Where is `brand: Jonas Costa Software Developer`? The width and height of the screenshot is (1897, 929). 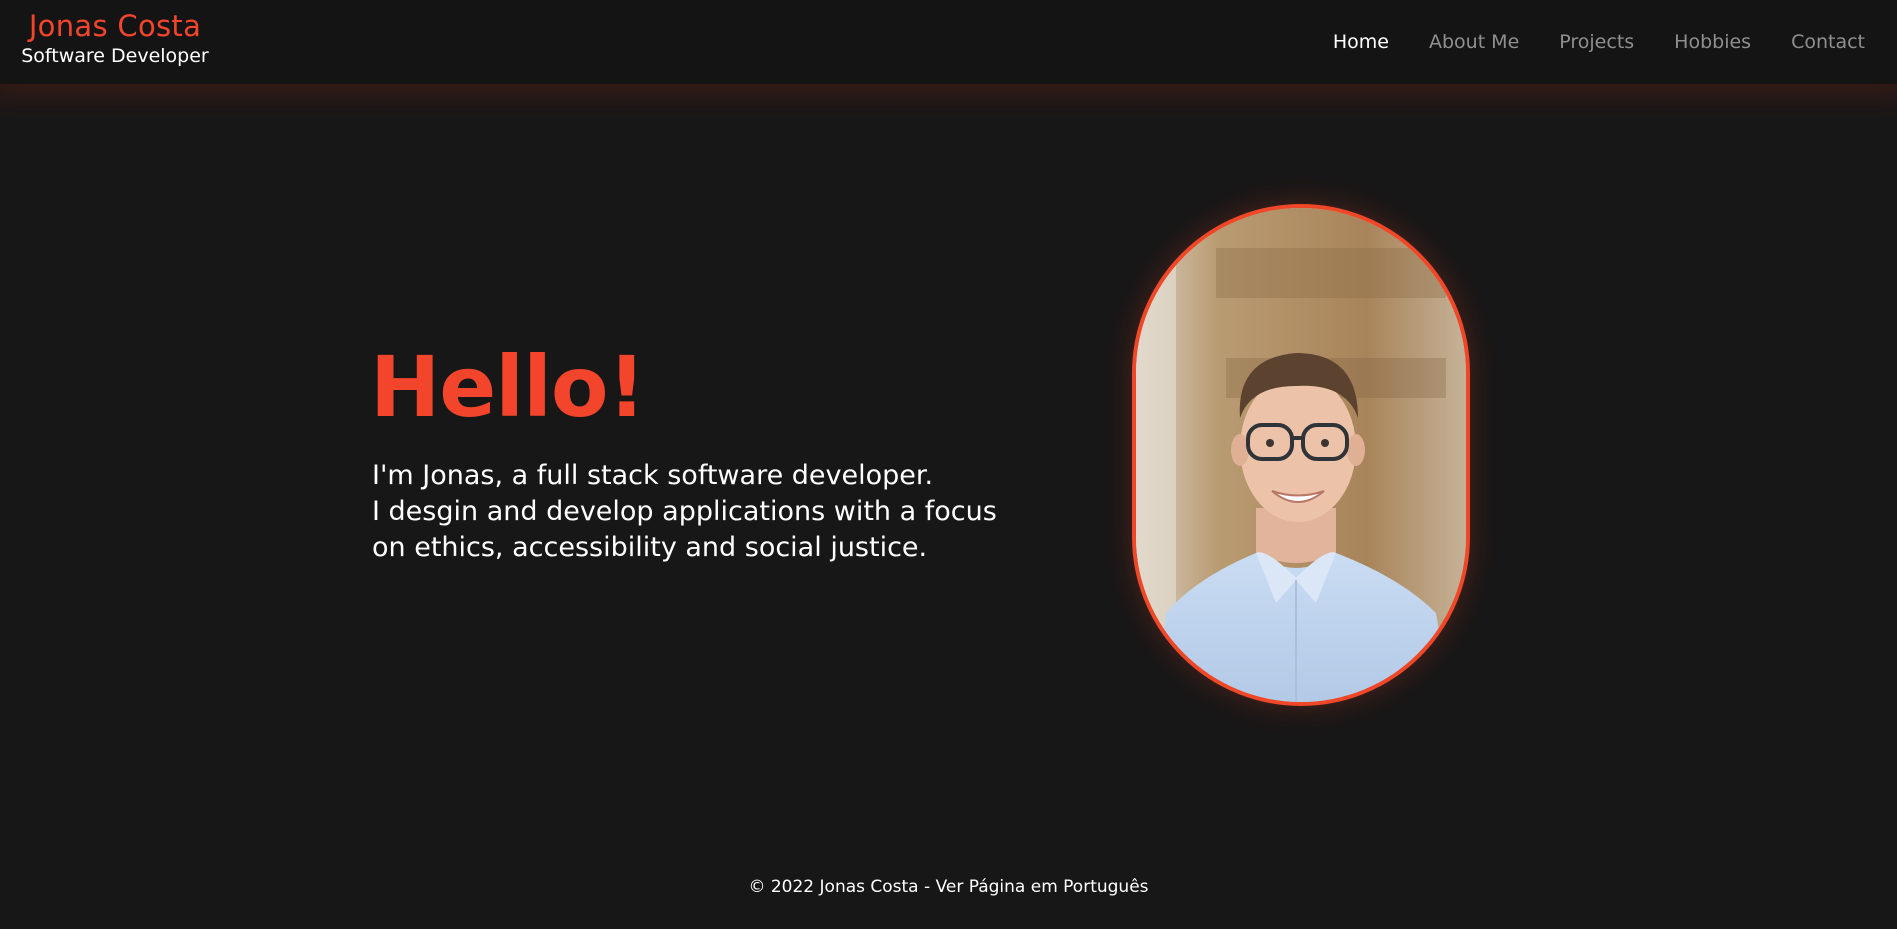 brand: Jonas Costa Software Developer is located at coordinates (115, 38).